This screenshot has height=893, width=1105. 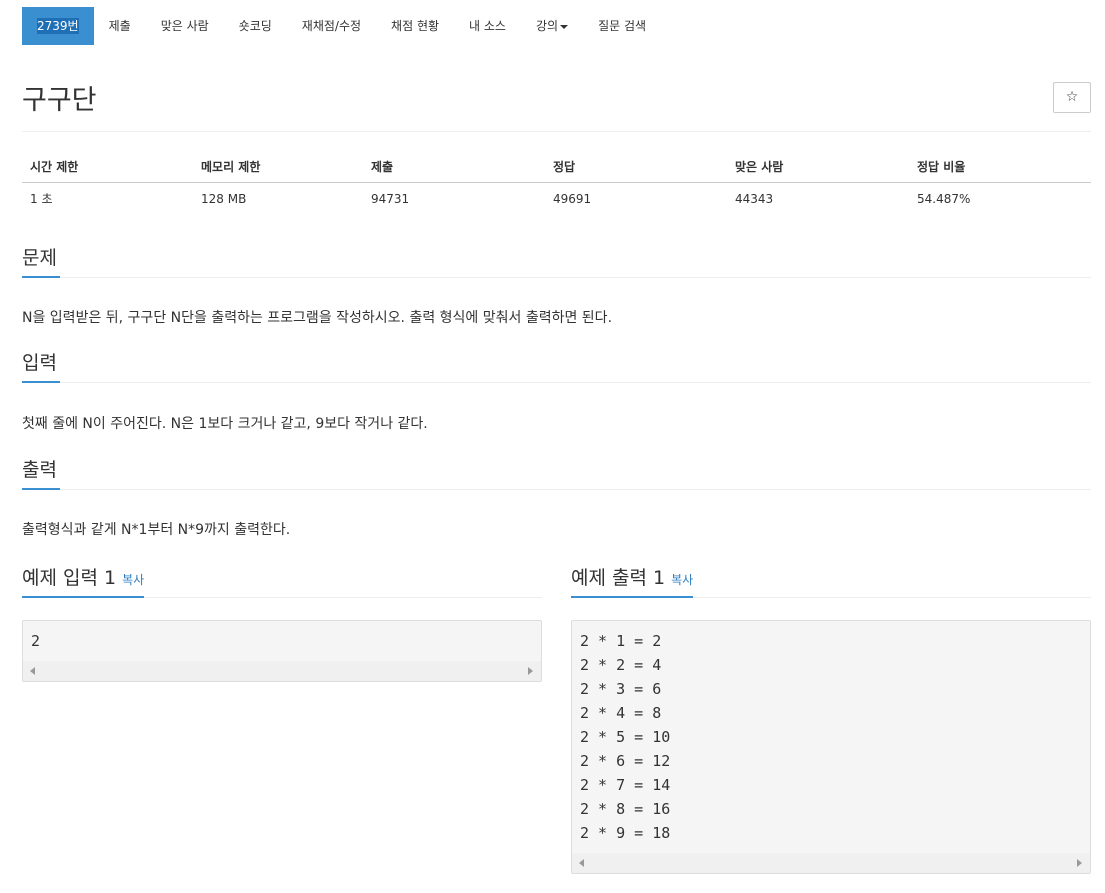 I want to click on code-line: 2 * 2 = 4, so click(x=621, y=665).